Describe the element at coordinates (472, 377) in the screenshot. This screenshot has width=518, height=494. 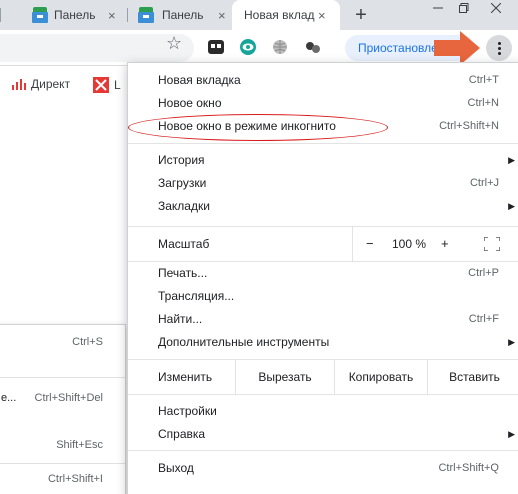
I see `paste-button: Вставить` at that location.